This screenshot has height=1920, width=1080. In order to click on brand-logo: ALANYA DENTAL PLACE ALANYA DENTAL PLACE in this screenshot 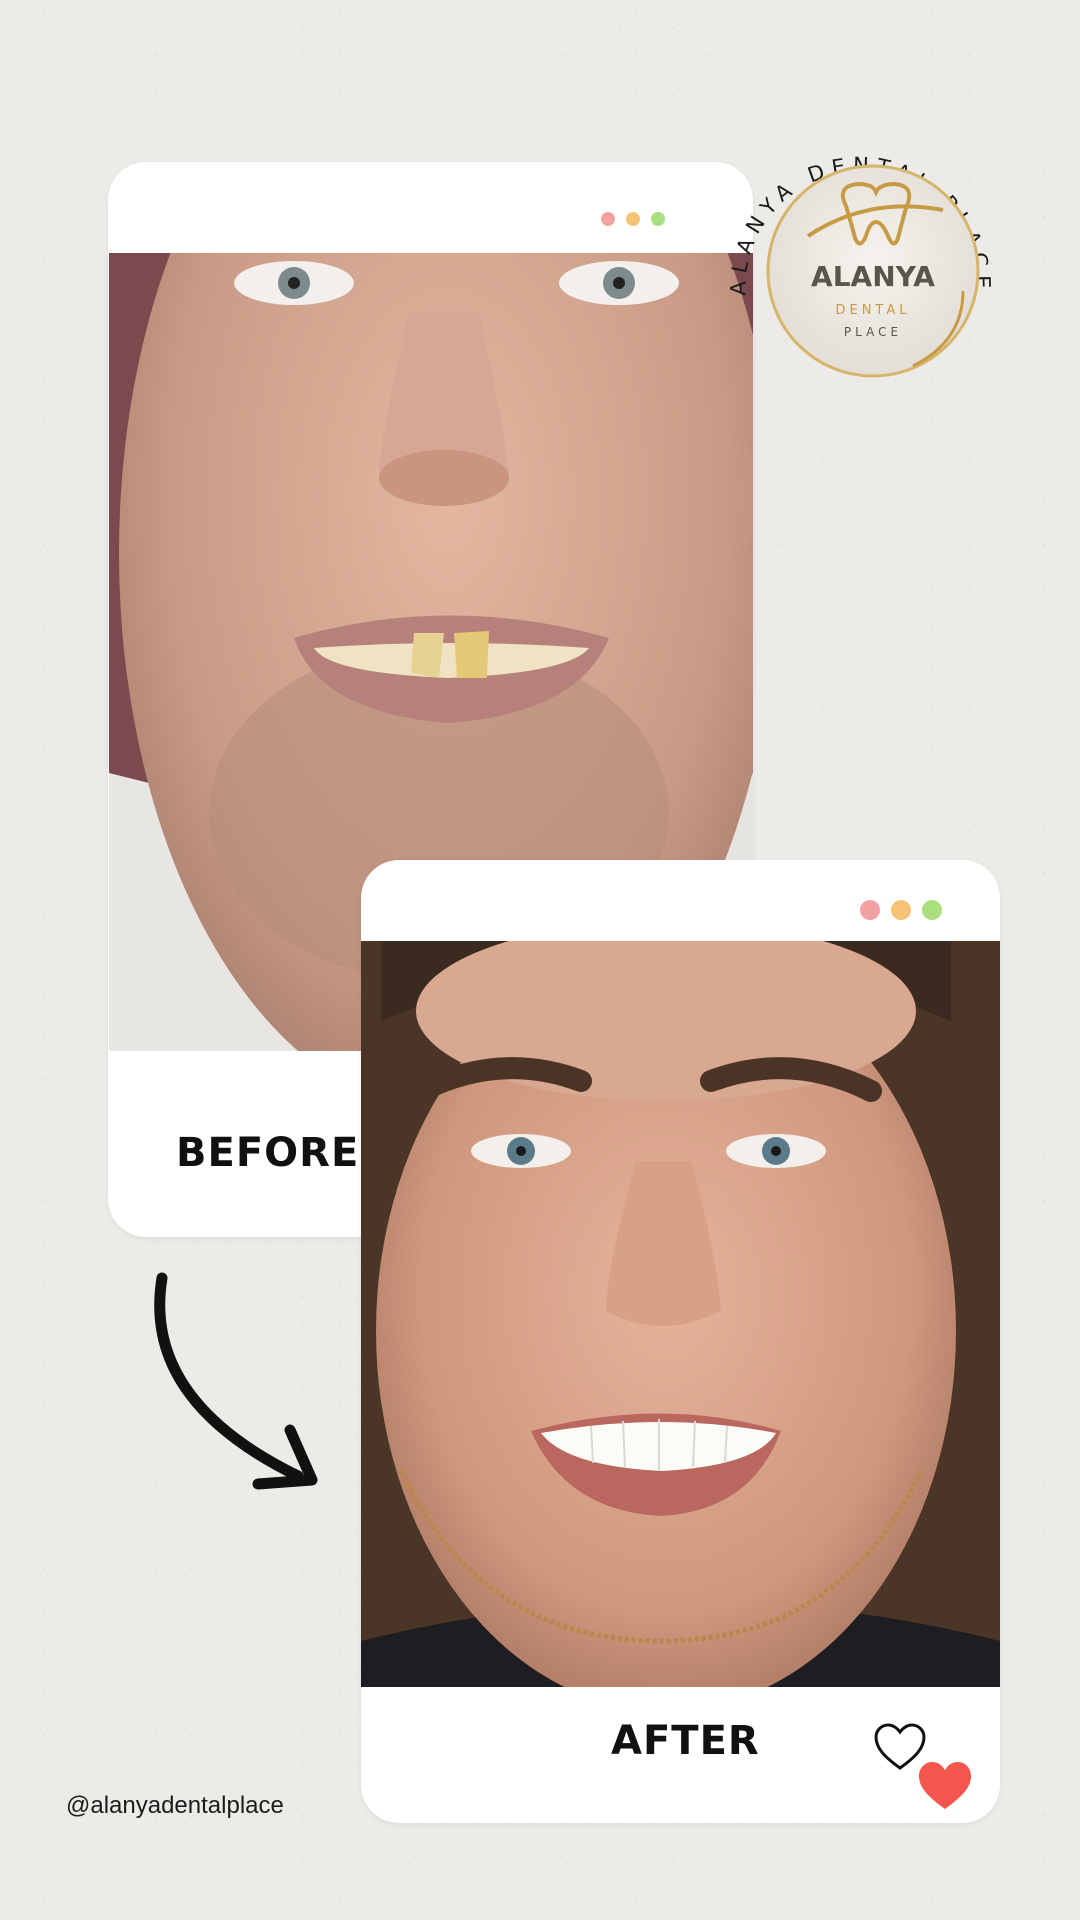, I will do `click(857, 265)`.